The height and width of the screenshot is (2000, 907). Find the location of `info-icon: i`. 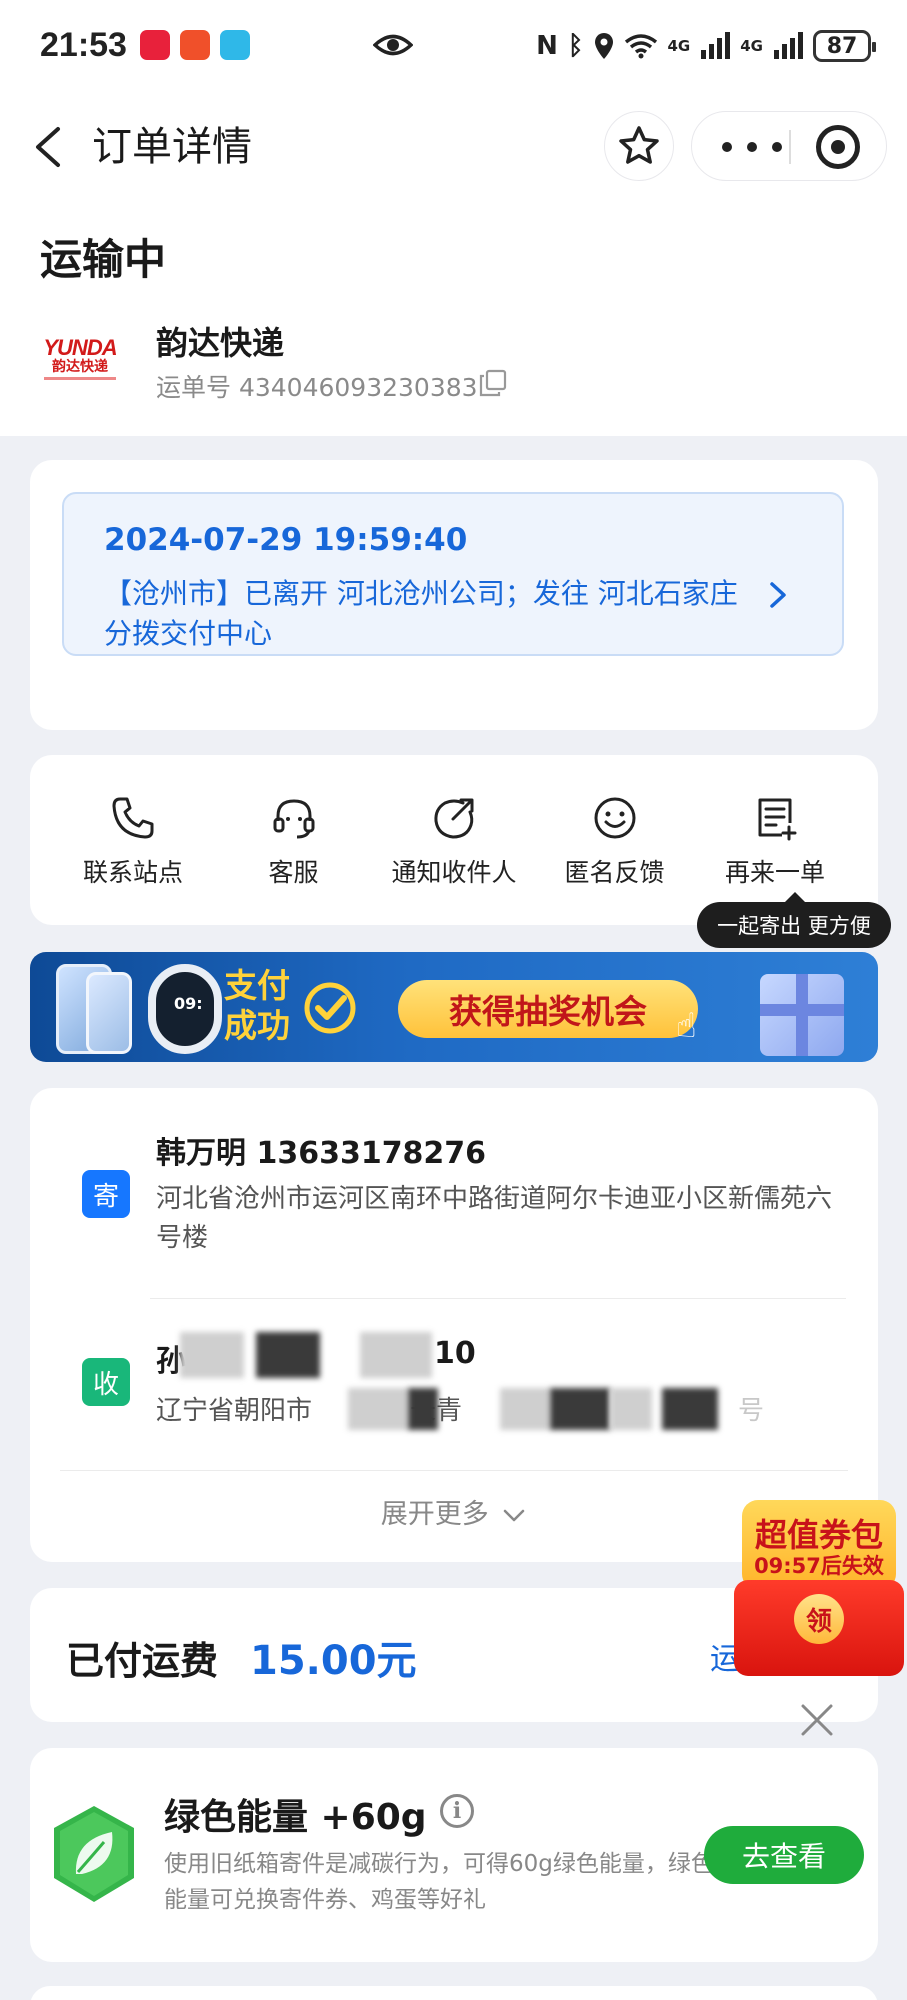

info-icon: i is located at coordinates (457, 1811).